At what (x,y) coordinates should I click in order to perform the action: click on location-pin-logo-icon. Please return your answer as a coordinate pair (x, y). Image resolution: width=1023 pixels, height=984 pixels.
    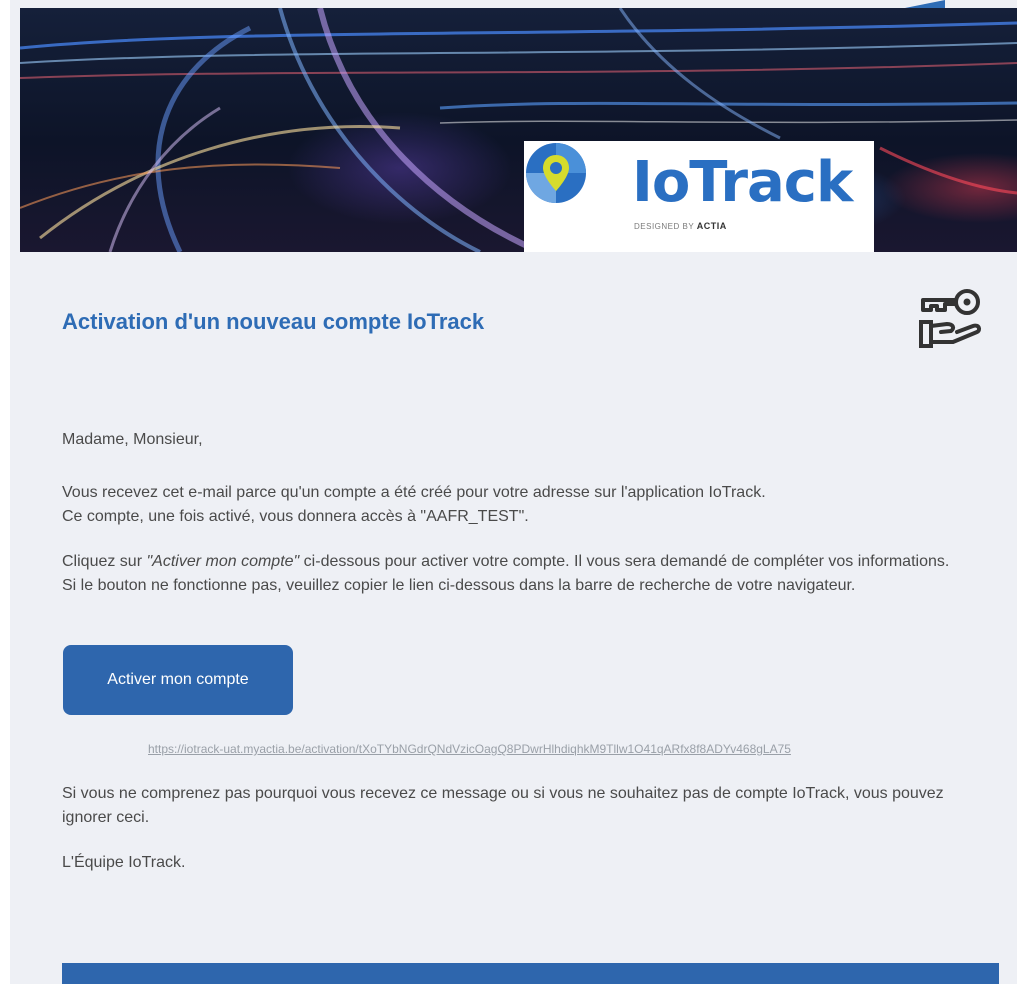
    Looking at the image, I should click on (556, 173).